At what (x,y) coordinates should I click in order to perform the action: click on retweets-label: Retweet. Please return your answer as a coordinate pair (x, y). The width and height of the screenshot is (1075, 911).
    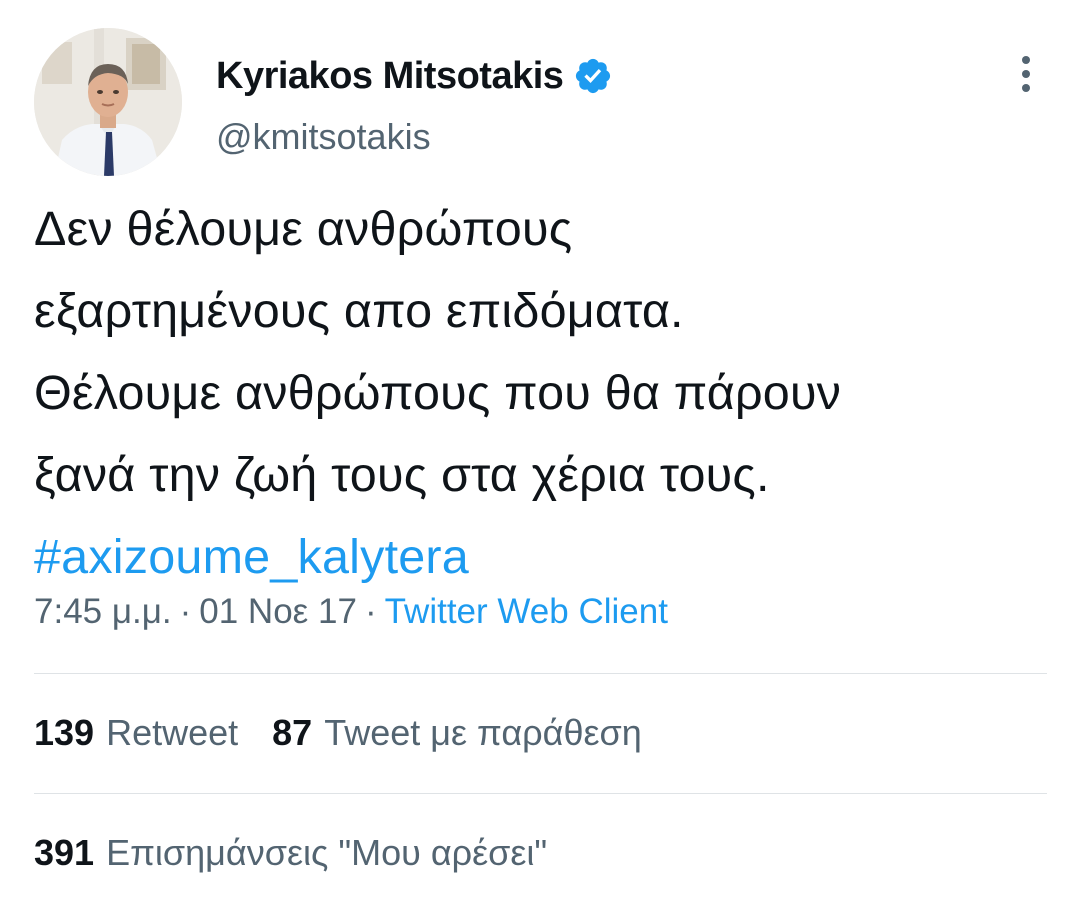
    Looking at the image, I should click on (172, 732).